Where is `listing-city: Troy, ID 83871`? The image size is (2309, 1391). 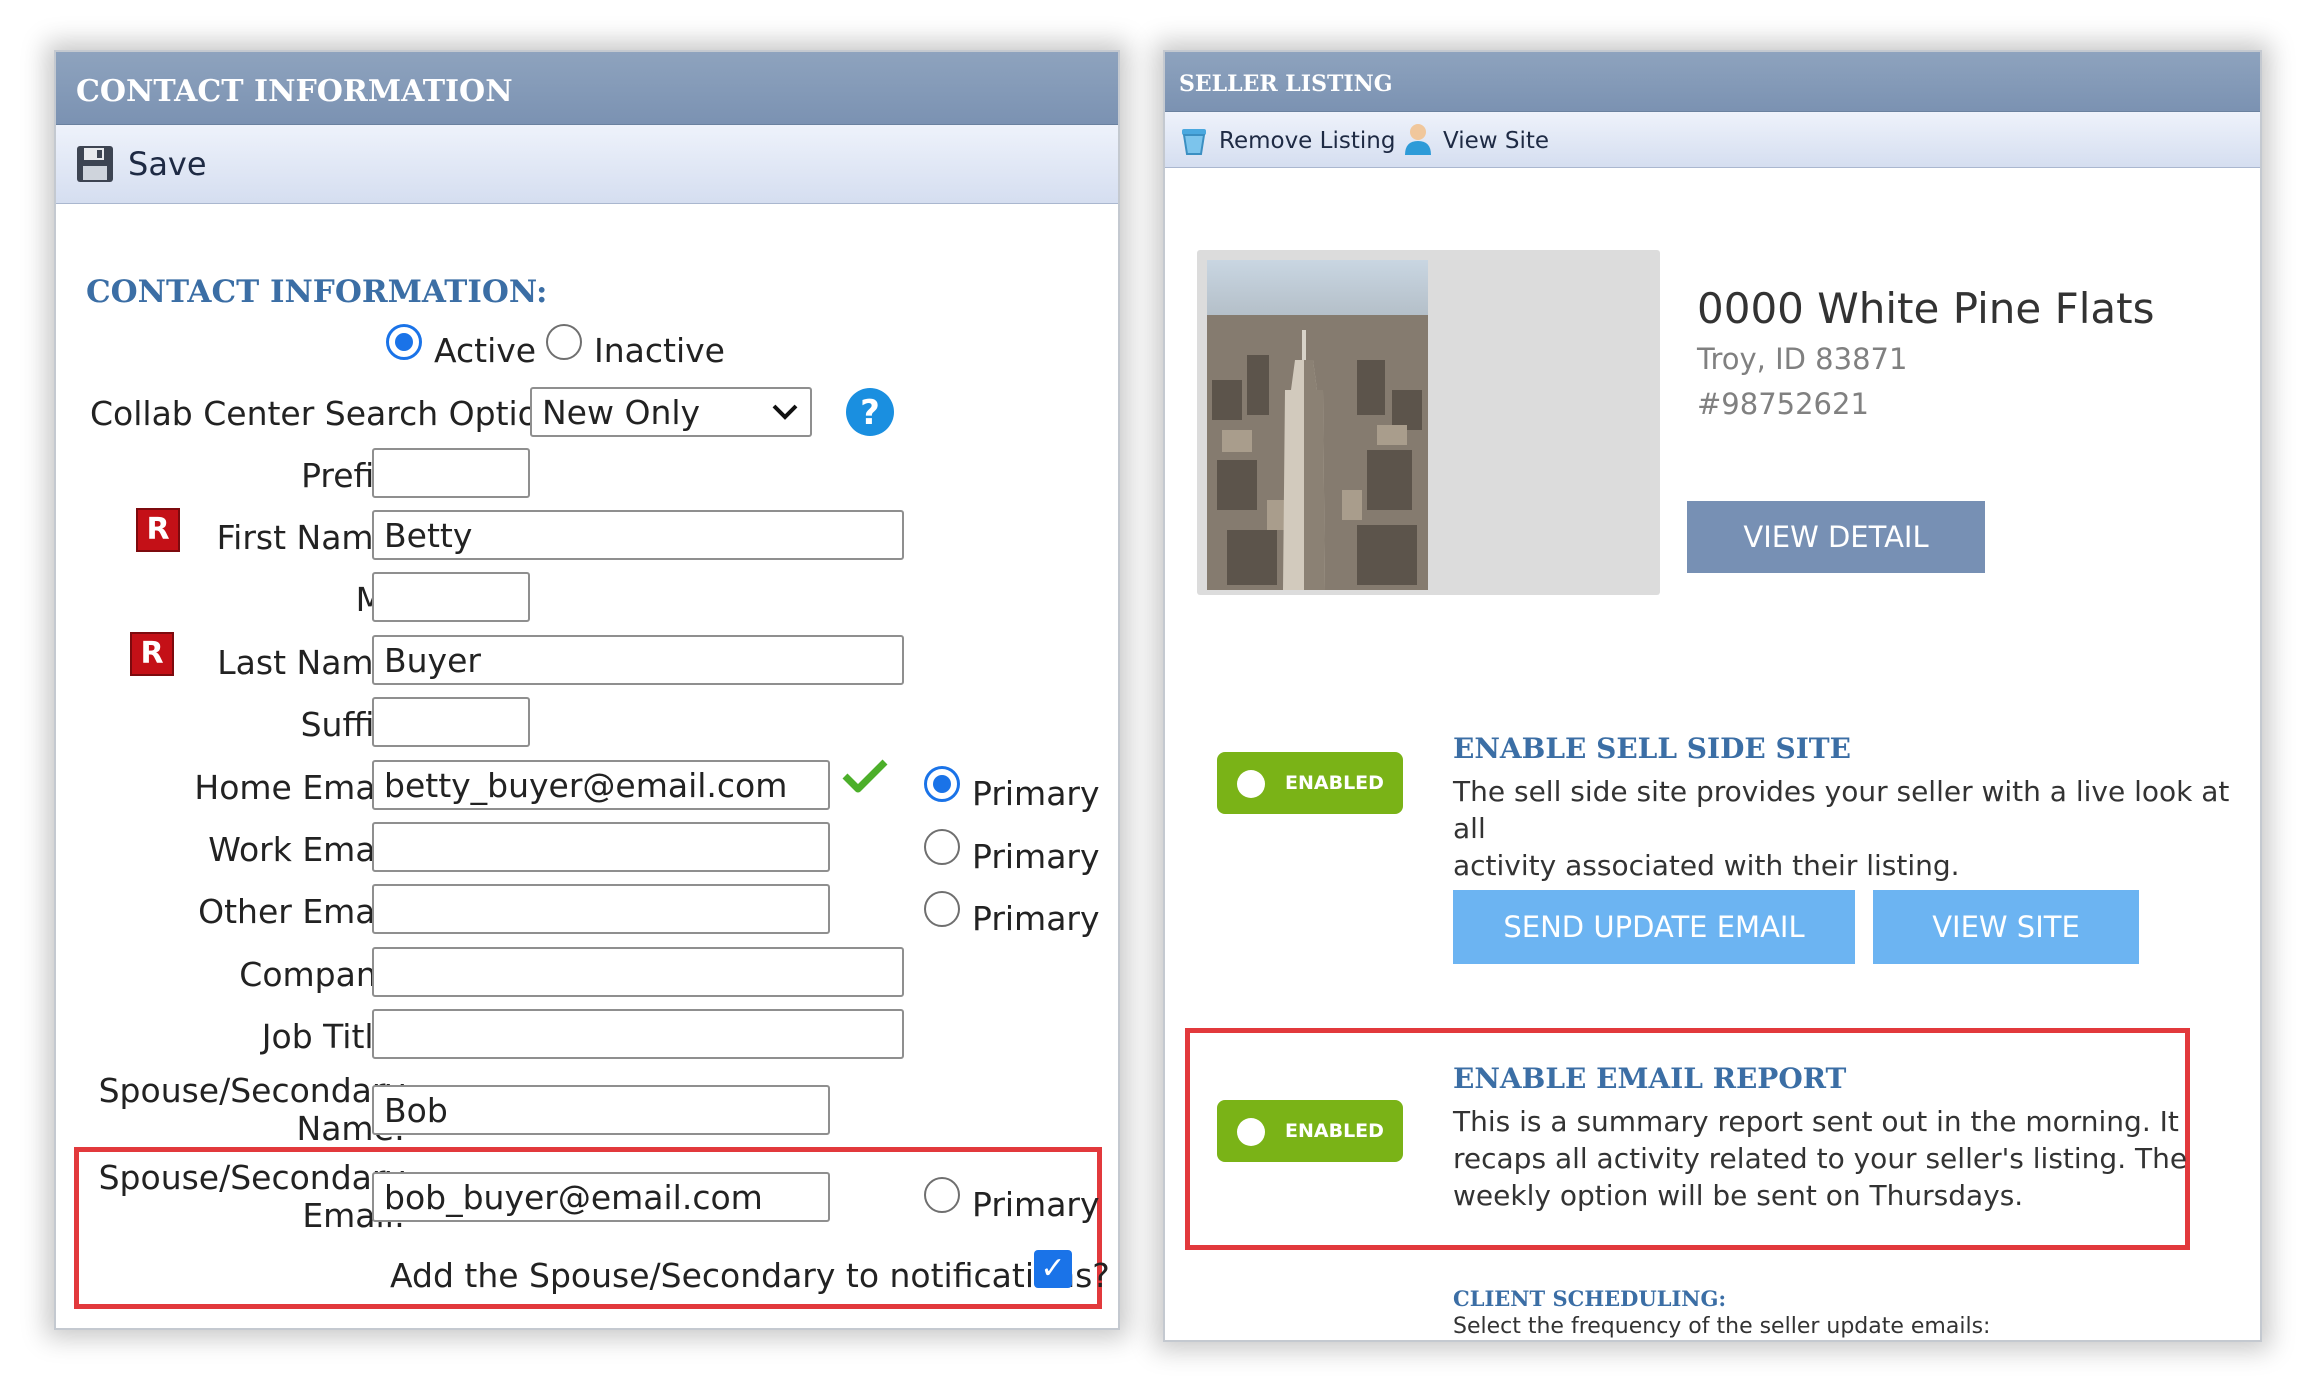
listing-city: Troy, ID 83871 is located at coordinates (1802, 359).